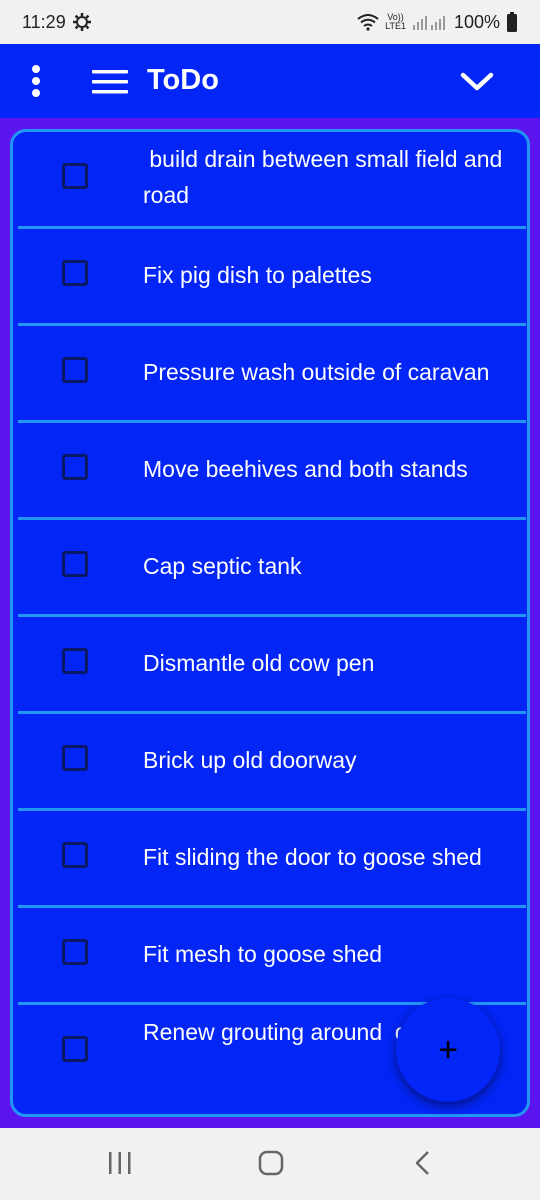 Image resolution: width=540 pixels, height=1200 pixels. I want to click on status-left: 11:29, so click(57, 22).